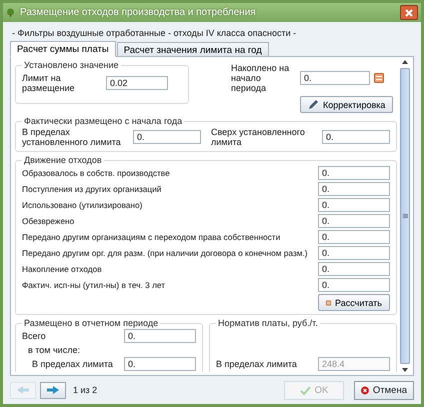 The image size is (424, 407). Describe the element at coordinates (96, 173) in the screenshot. I see `field-label: Образовалось в собств. производстве` at that location.